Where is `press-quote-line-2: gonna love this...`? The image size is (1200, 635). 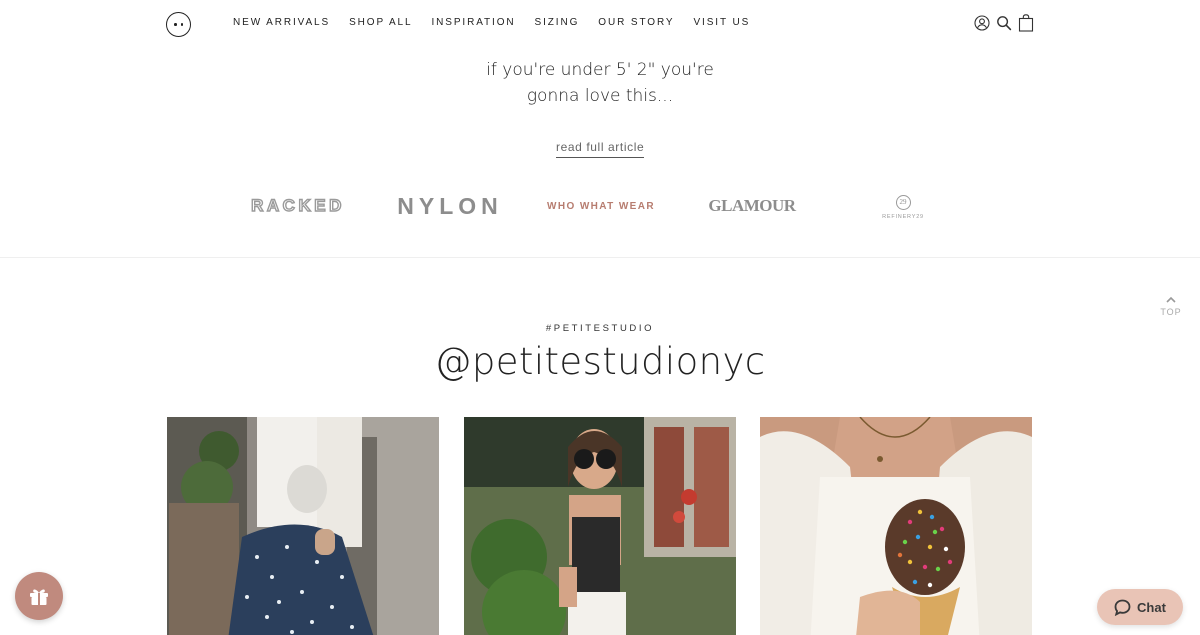
press-quote-line-2: gonna love this... is located at coordinates (600, 96).